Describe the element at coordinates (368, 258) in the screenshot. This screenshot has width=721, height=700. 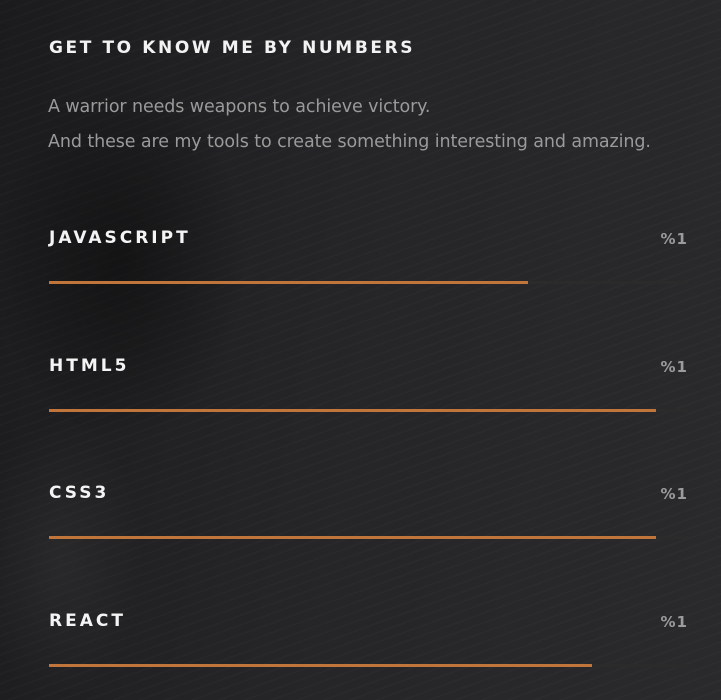
I see `skill-javascript: JAVASCRIPT %1` at that location.